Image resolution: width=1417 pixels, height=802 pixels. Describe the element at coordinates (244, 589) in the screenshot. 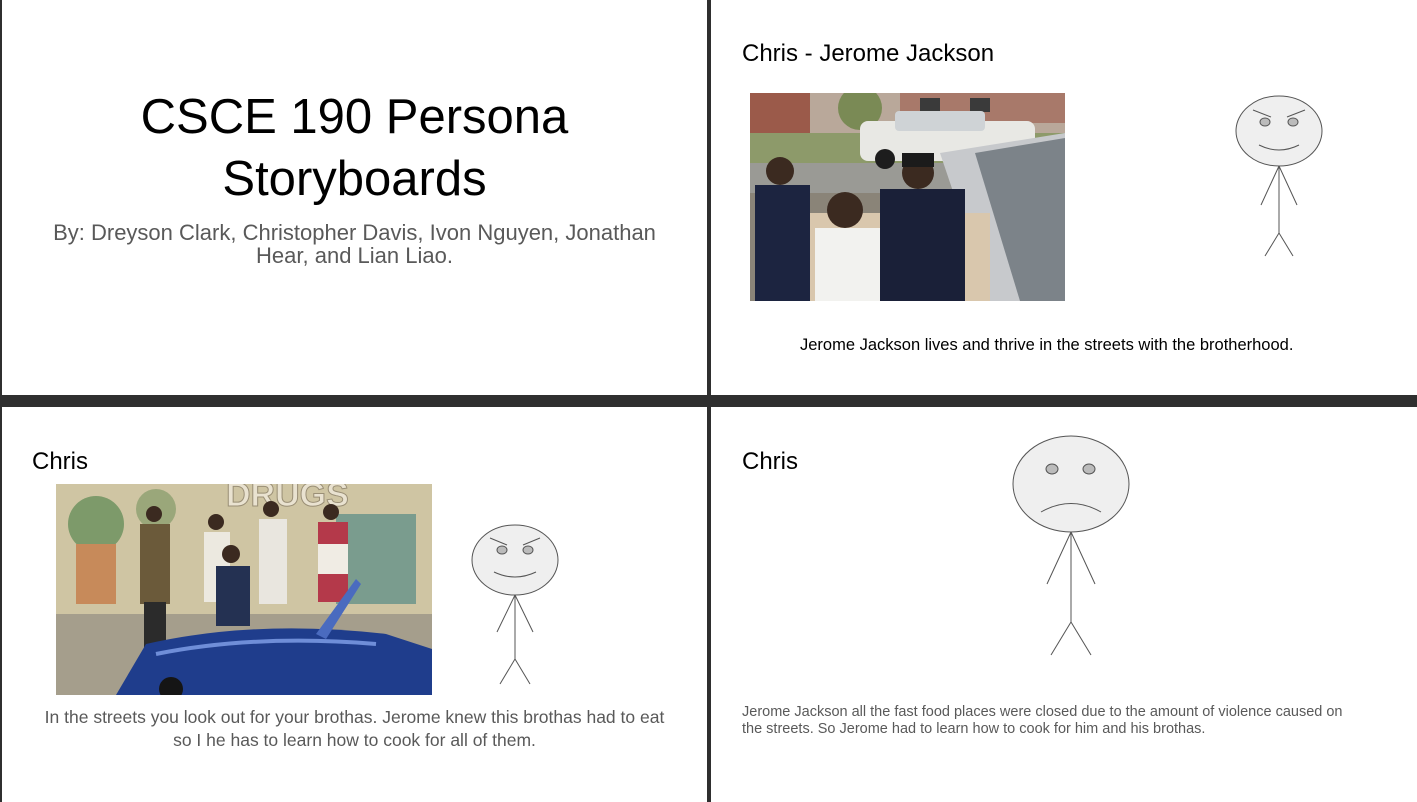

I see `mural-group-photo: DRUGS` at that location.